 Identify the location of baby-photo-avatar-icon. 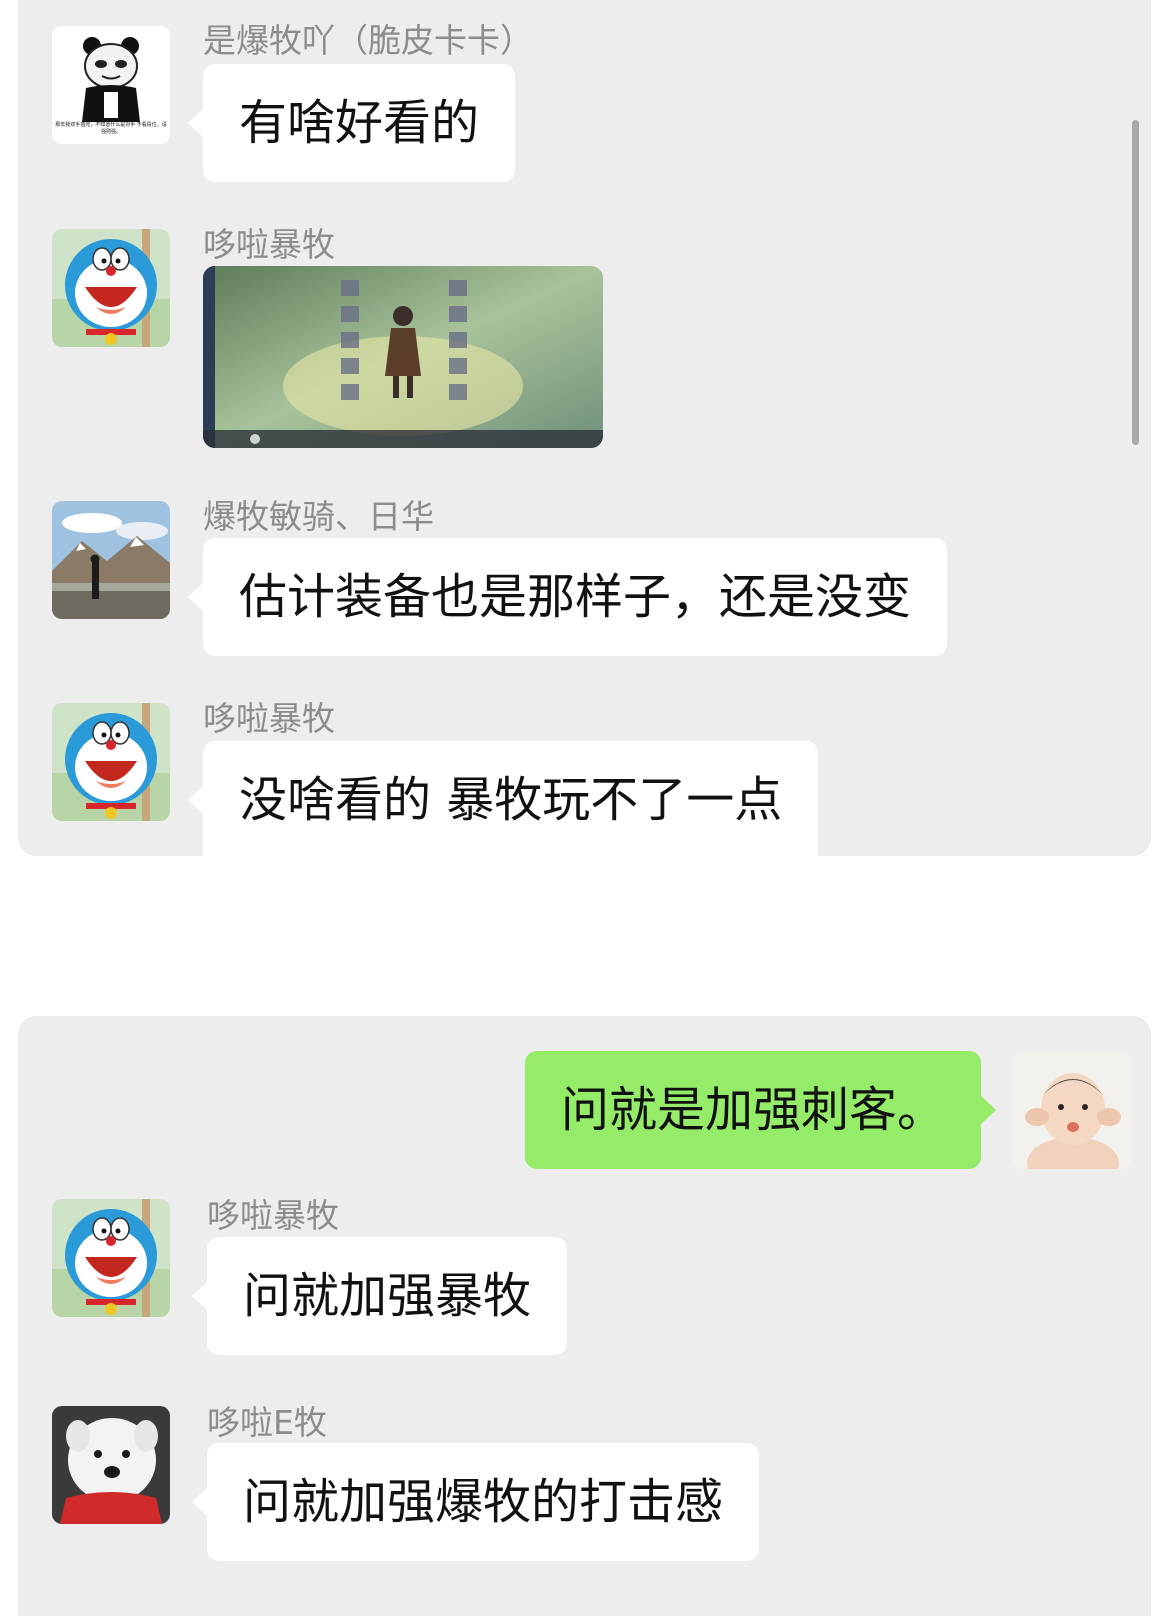
(1072, 1110).